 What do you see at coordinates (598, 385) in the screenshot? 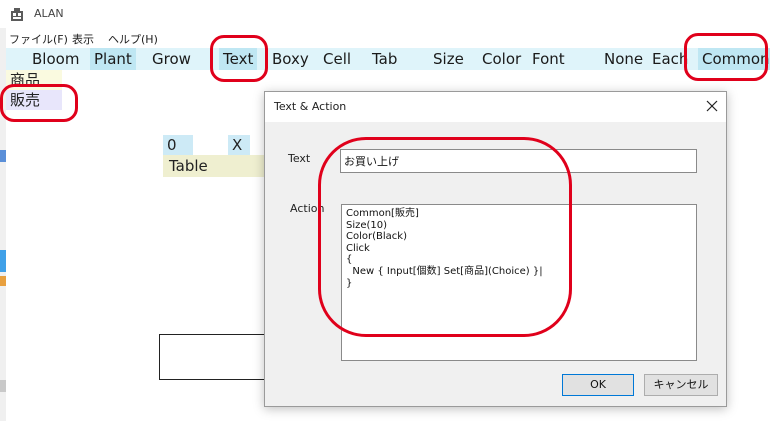
I see `ok-button: OK` at bounding box center [598, 385].